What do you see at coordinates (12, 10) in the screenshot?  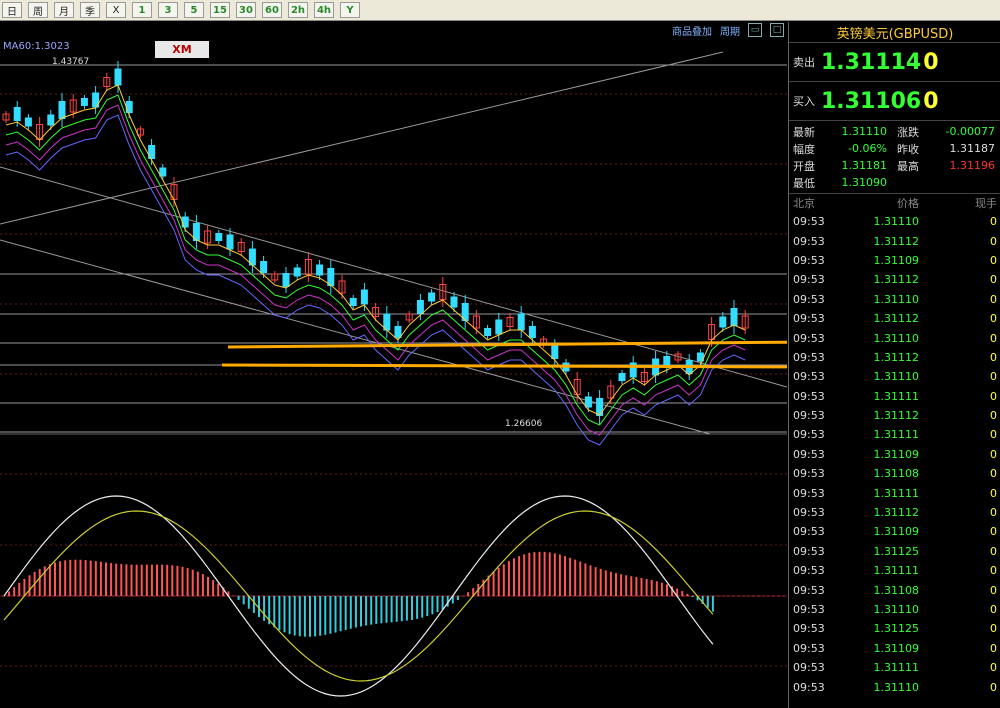 I see `period-day-button: 日` at bounding box center [12, 10].